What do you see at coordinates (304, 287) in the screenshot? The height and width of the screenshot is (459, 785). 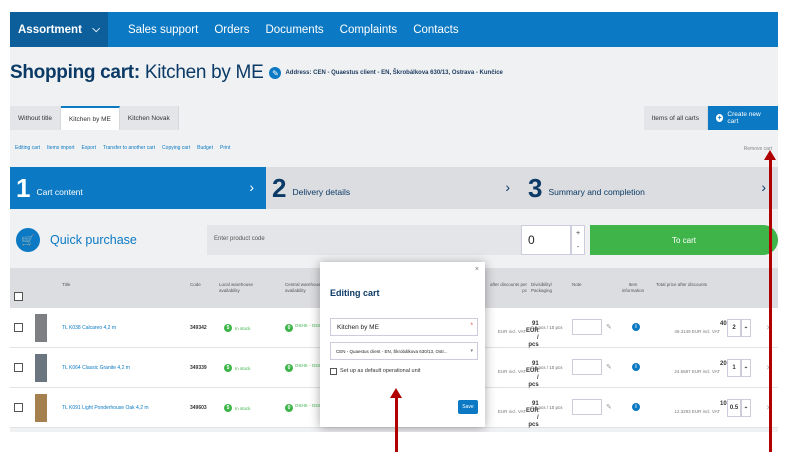 I see `col-central: Central warehouse availability` at bounding box center [304, 287].